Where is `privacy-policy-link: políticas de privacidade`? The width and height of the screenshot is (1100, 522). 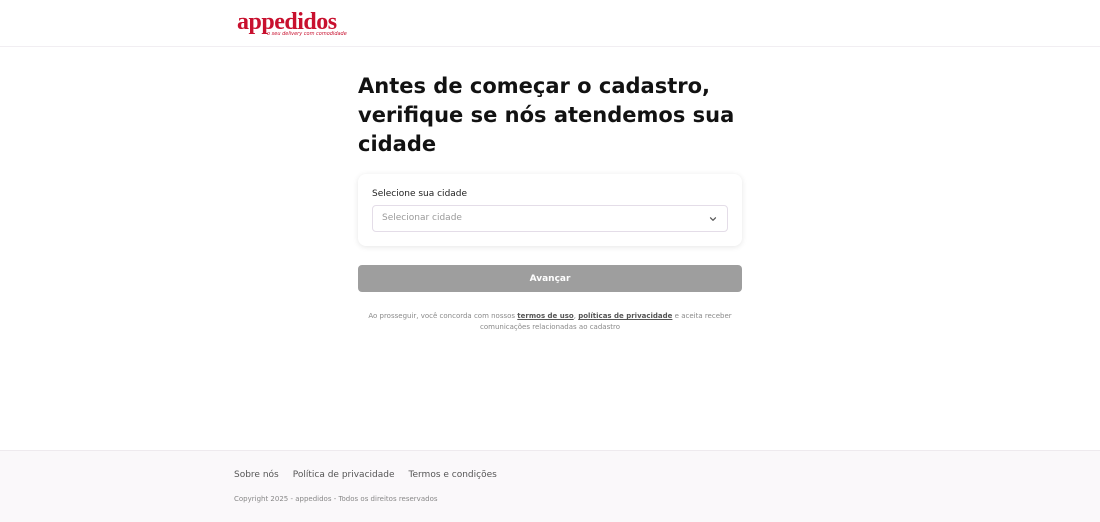 privacy-policy-link: políticas de privacidade is located at coordinates (625, 316).